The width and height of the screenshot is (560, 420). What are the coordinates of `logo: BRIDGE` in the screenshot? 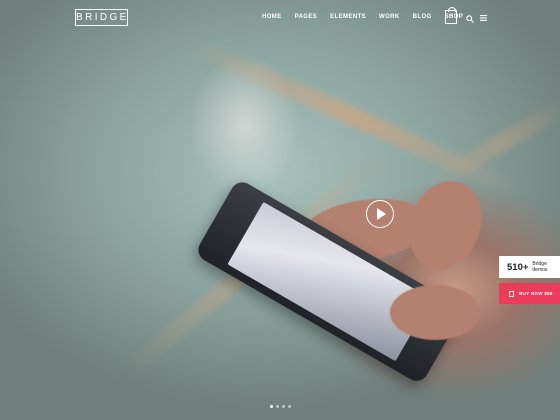 It's located at (101, 17).